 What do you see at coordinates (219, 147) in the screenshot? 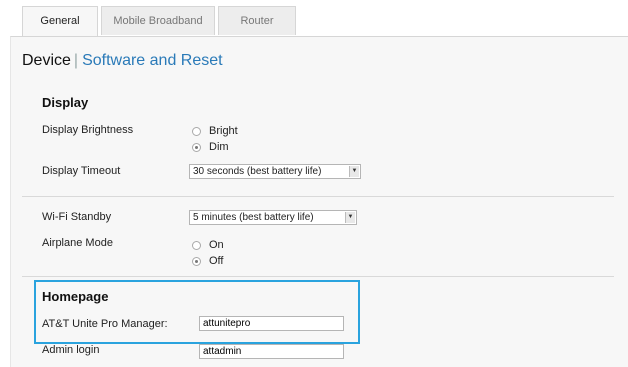
I see `radio-dim-label: Dim` at bounding box center [219, 147].